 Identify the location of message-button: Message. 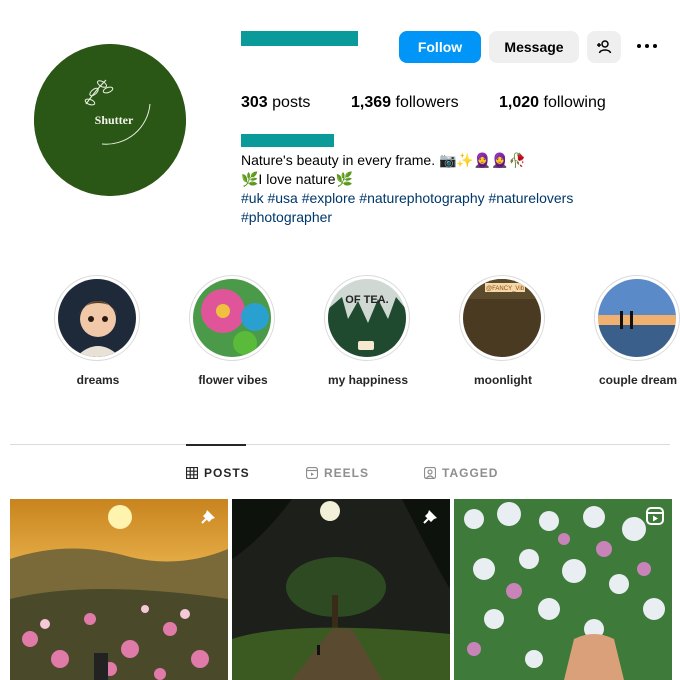
(534, 47).